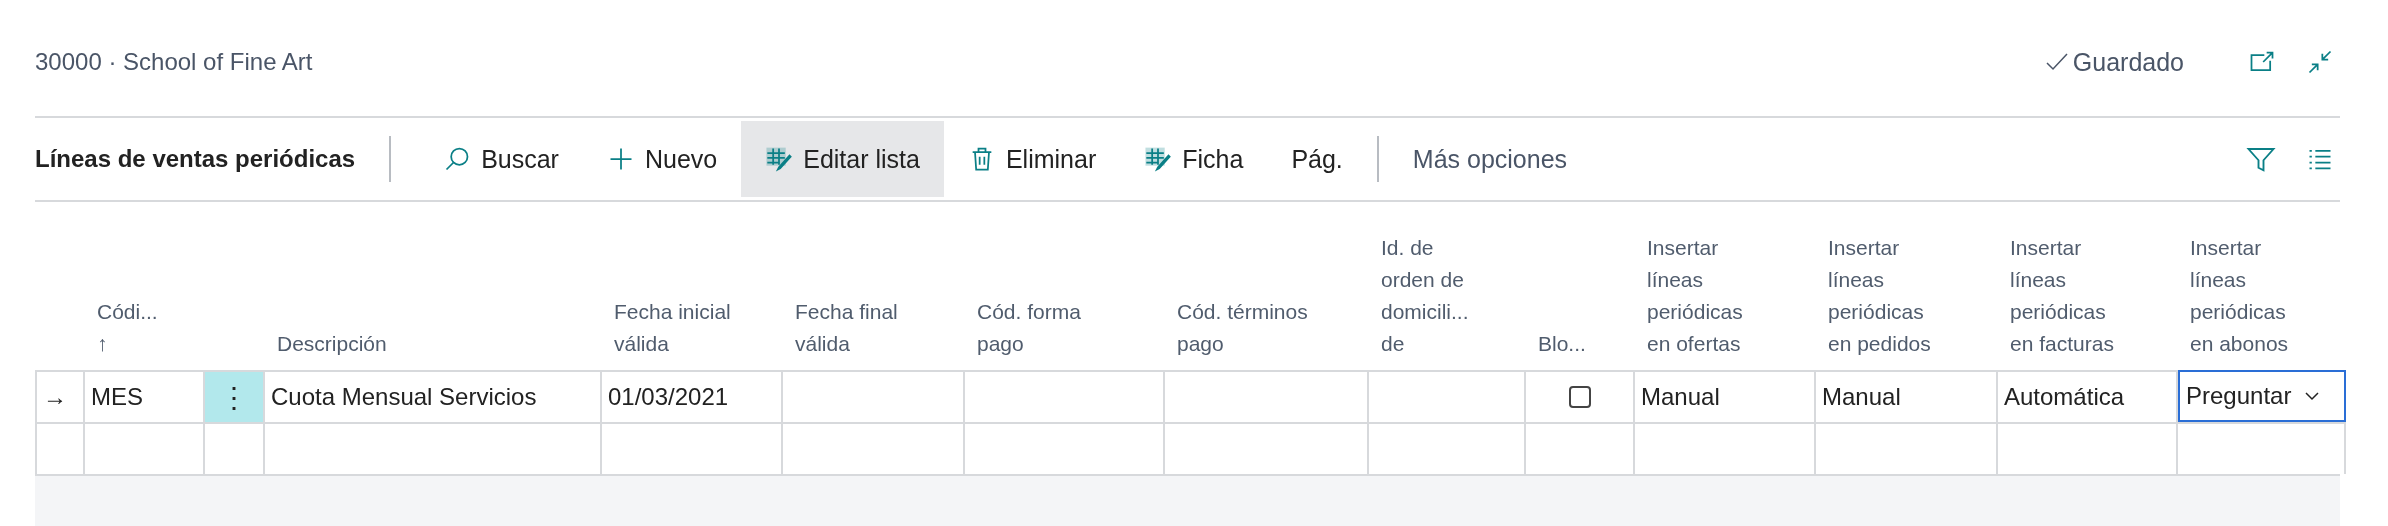 This screenshot has height=526, width=2388. Describe the element at coordinates (1490, 159) in the screenshot. I see `more-options-button: Más opciones` at that location.